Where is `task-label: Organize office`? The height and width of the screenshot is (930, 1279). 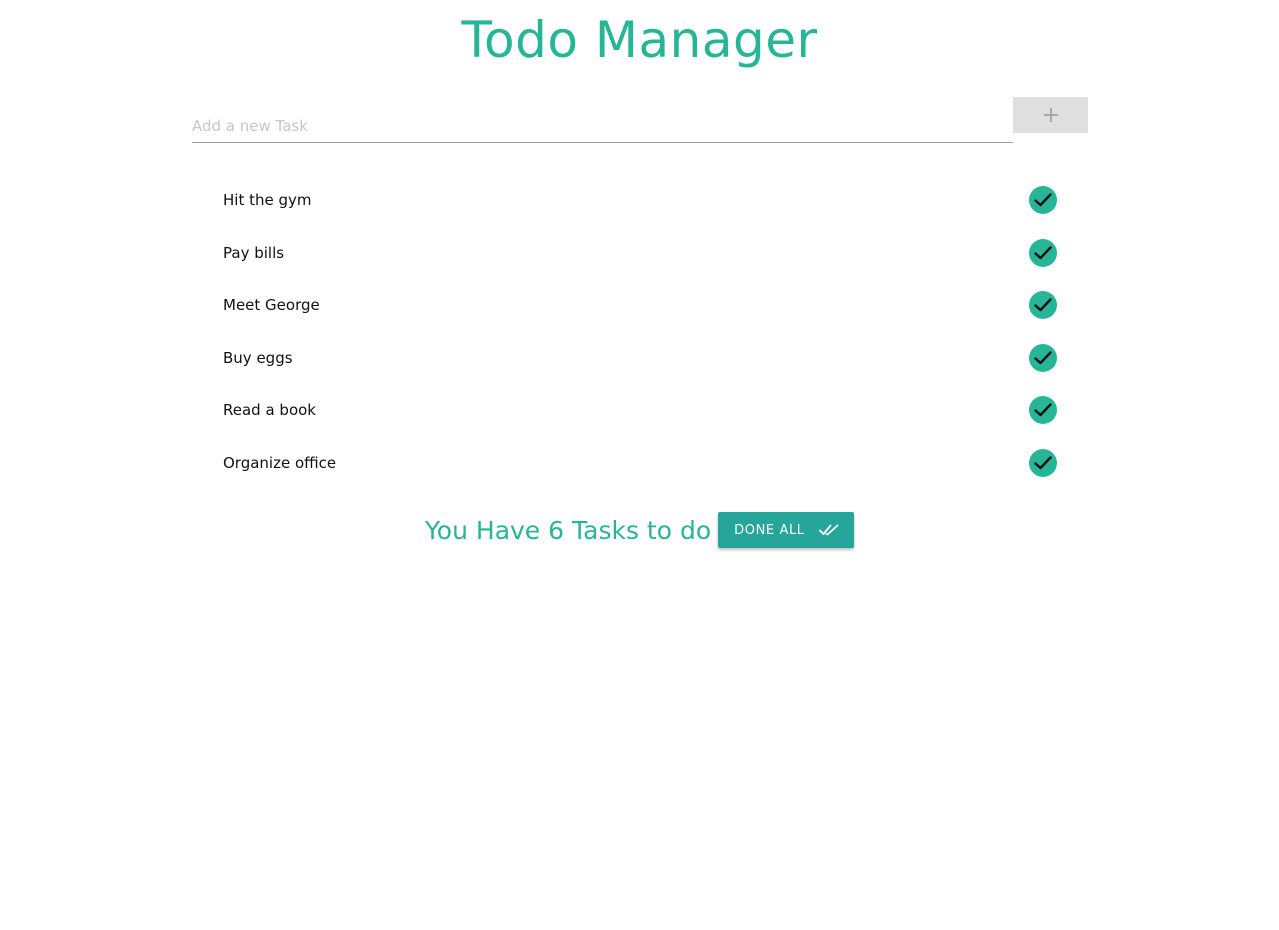 task-label: Organize office is located at coordinates (280, 462).